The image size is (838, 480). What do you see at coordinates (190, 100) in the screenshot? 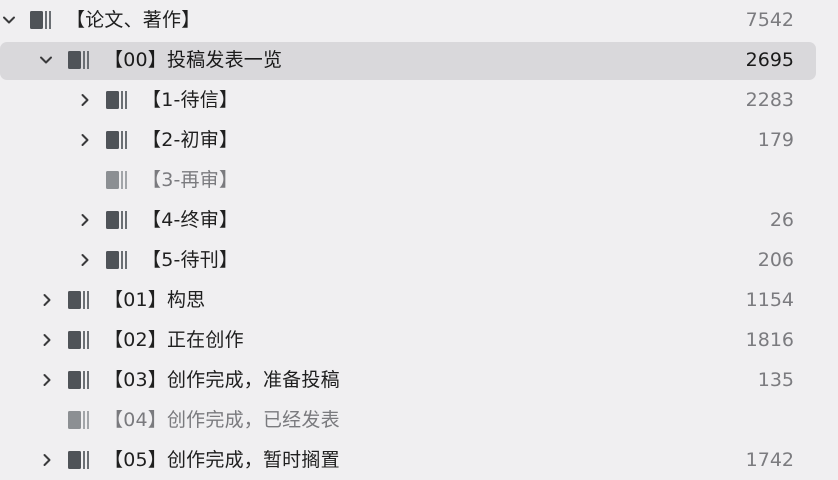
I see `tree-row-label: 【1-待信】` at bounding box center [190, 100].